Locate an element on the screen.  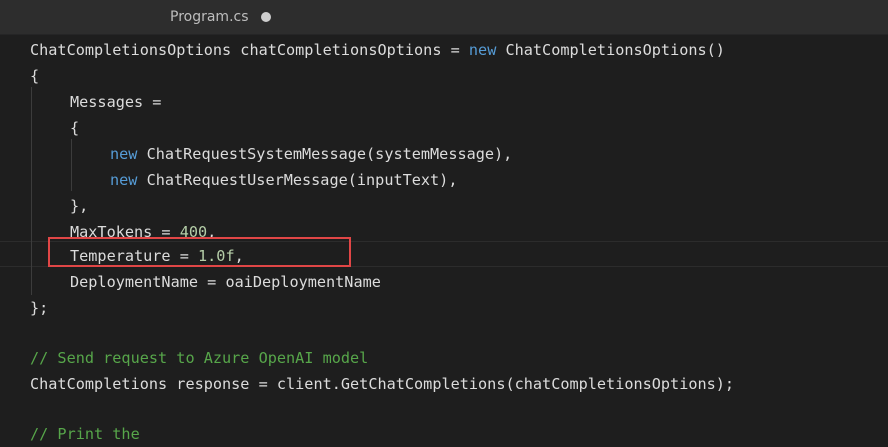
code-line-6: new ChatRequestUserMessage(inputText), is located at coordinates (283, 180).